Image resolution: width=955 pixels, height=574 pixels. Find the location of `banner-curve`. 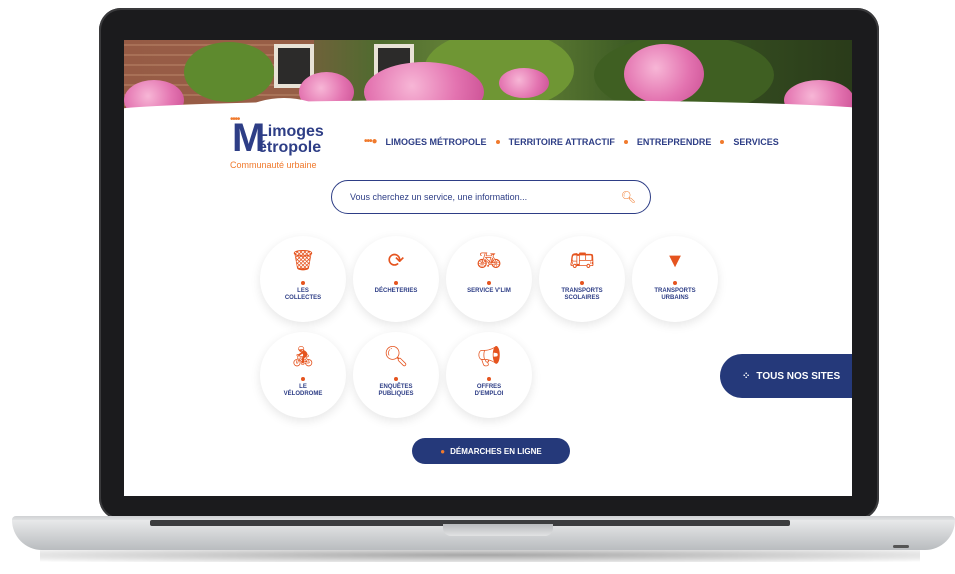

banner-curve is located at coordinates (488, 107).